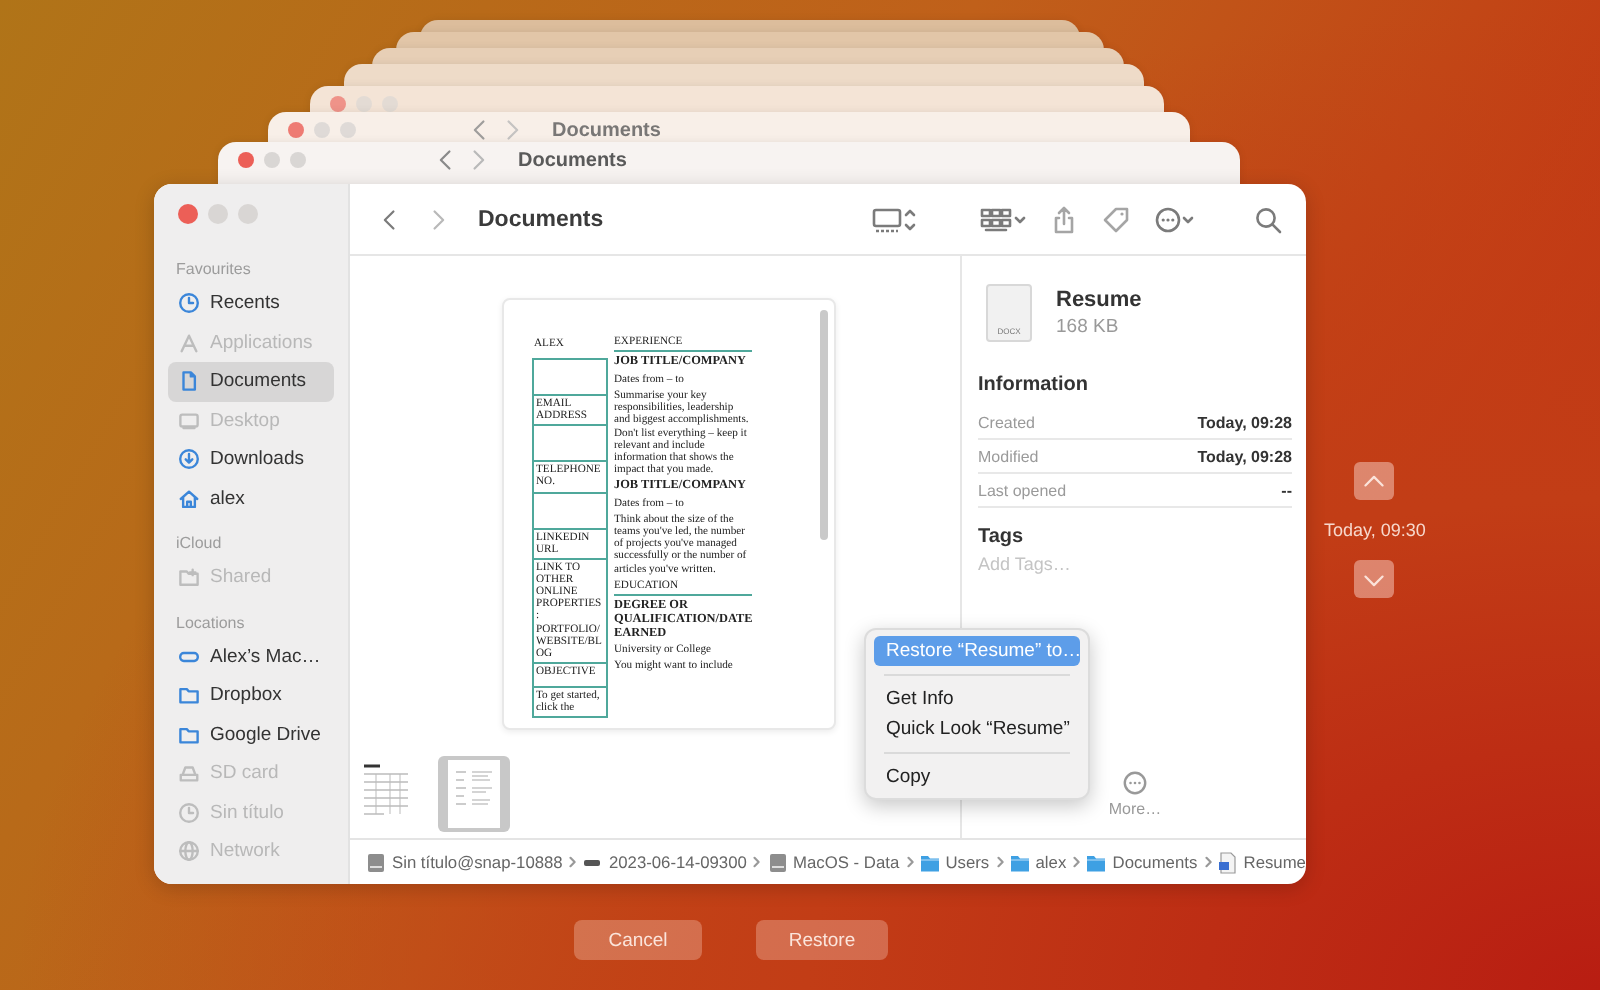 The image size is (1600, 990). What do you see at coordinates (977, 729) in the screenshot?
I see `menu-item: Quick Look “Resume”` at bounding box center [977, 729].